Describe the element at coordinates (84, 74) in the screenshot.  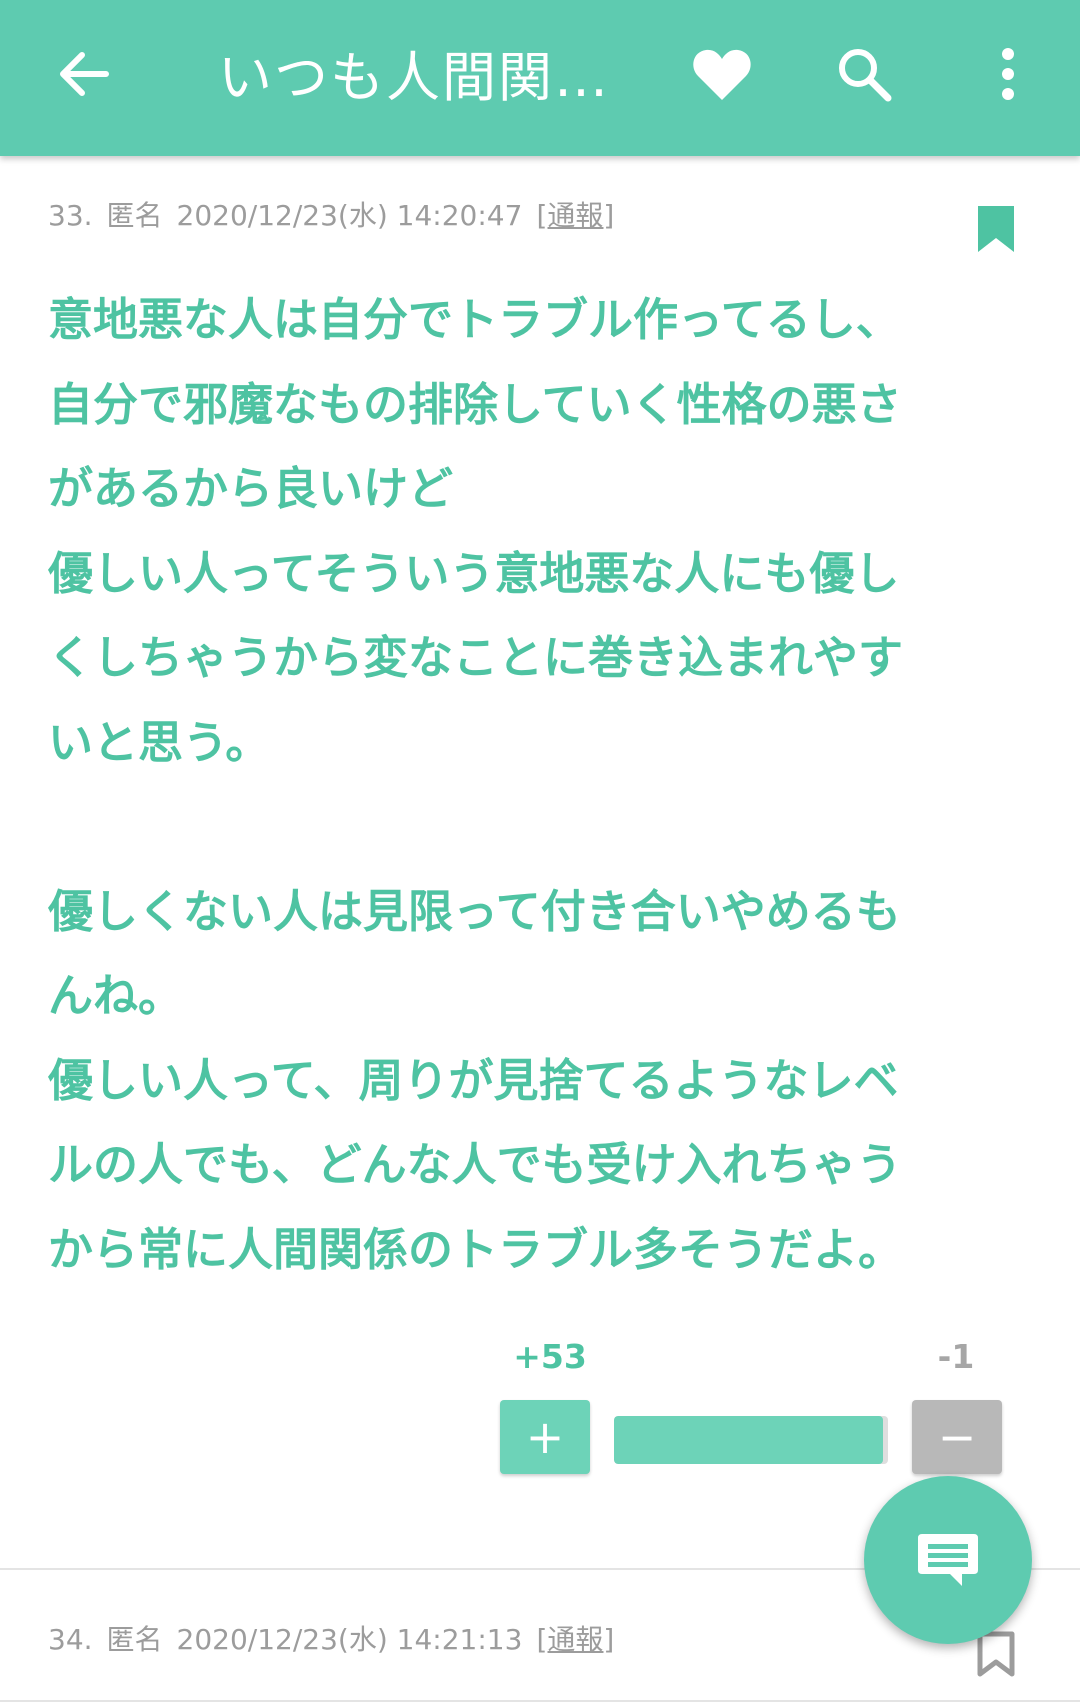
I see `arrow-left-icon` at that location.